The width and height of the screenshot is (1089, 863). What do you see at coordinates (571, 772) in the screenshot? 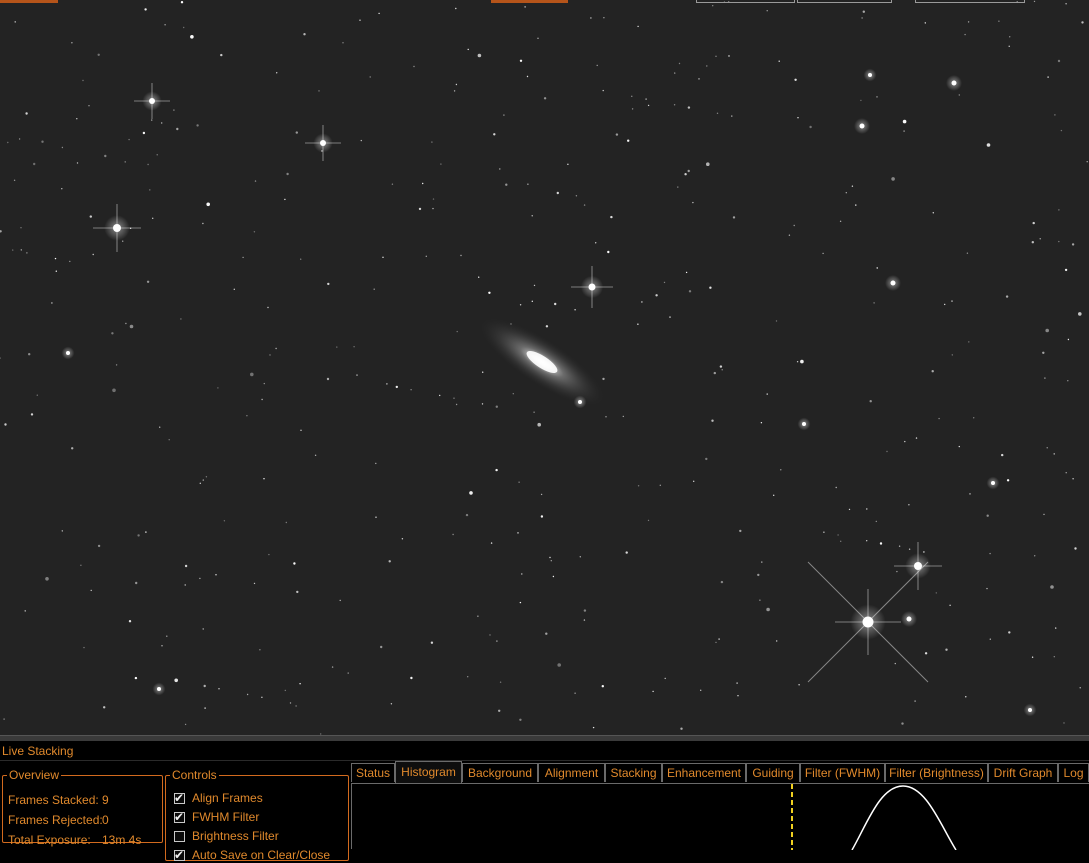
I see `tab-alignment: Alignment` at bounding box center [571, 772].